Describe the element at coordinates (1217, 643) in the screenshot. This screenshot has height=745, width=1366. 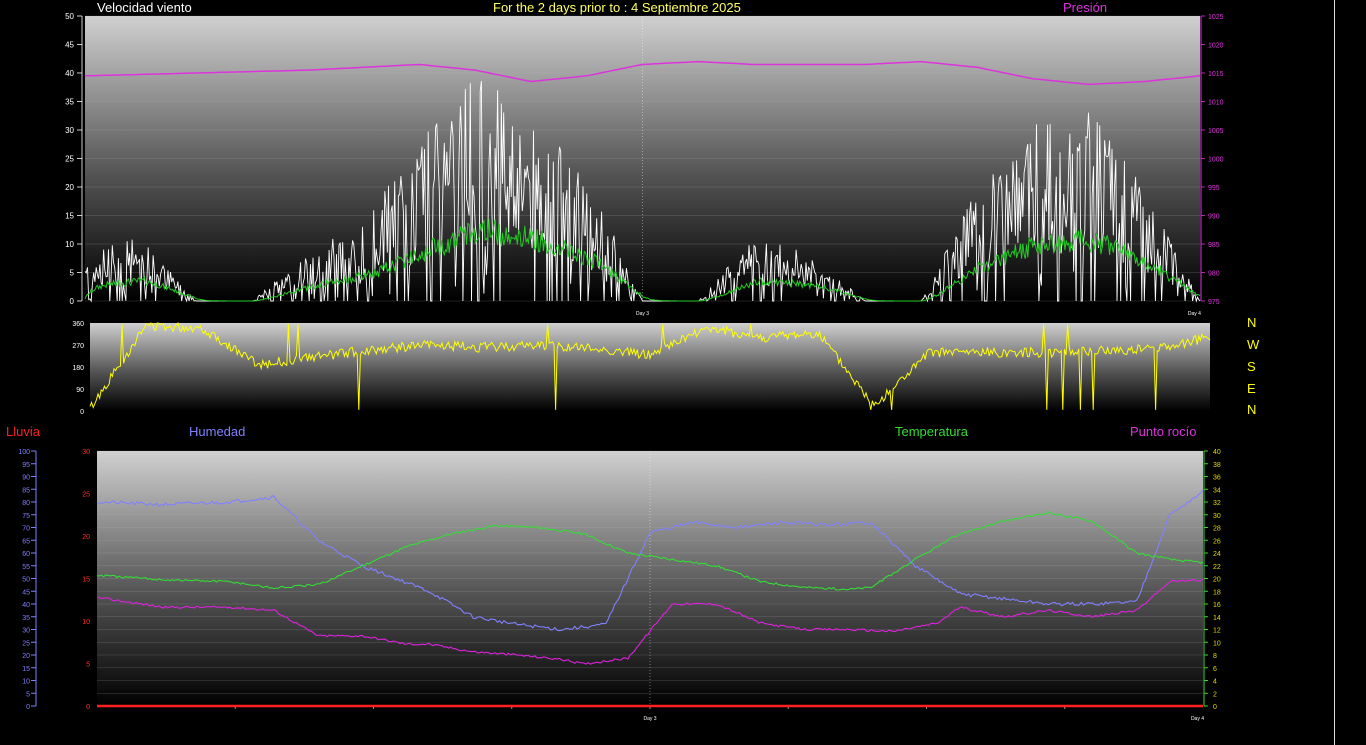
I see `temp-tick-label: 10` at that location.